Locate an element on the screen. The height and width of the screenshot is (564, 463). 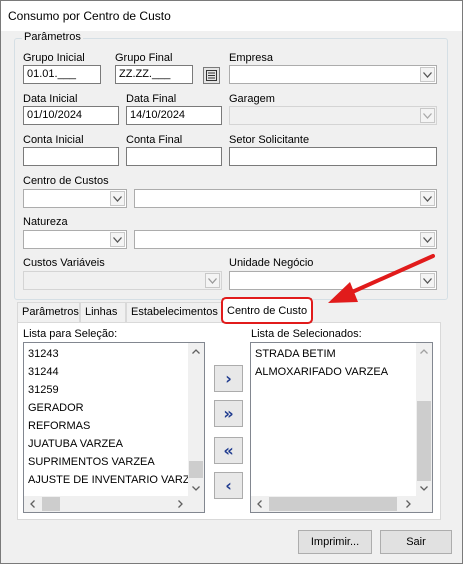
data-final-input: 14/10/2024 is located at coordinates (174, 115).